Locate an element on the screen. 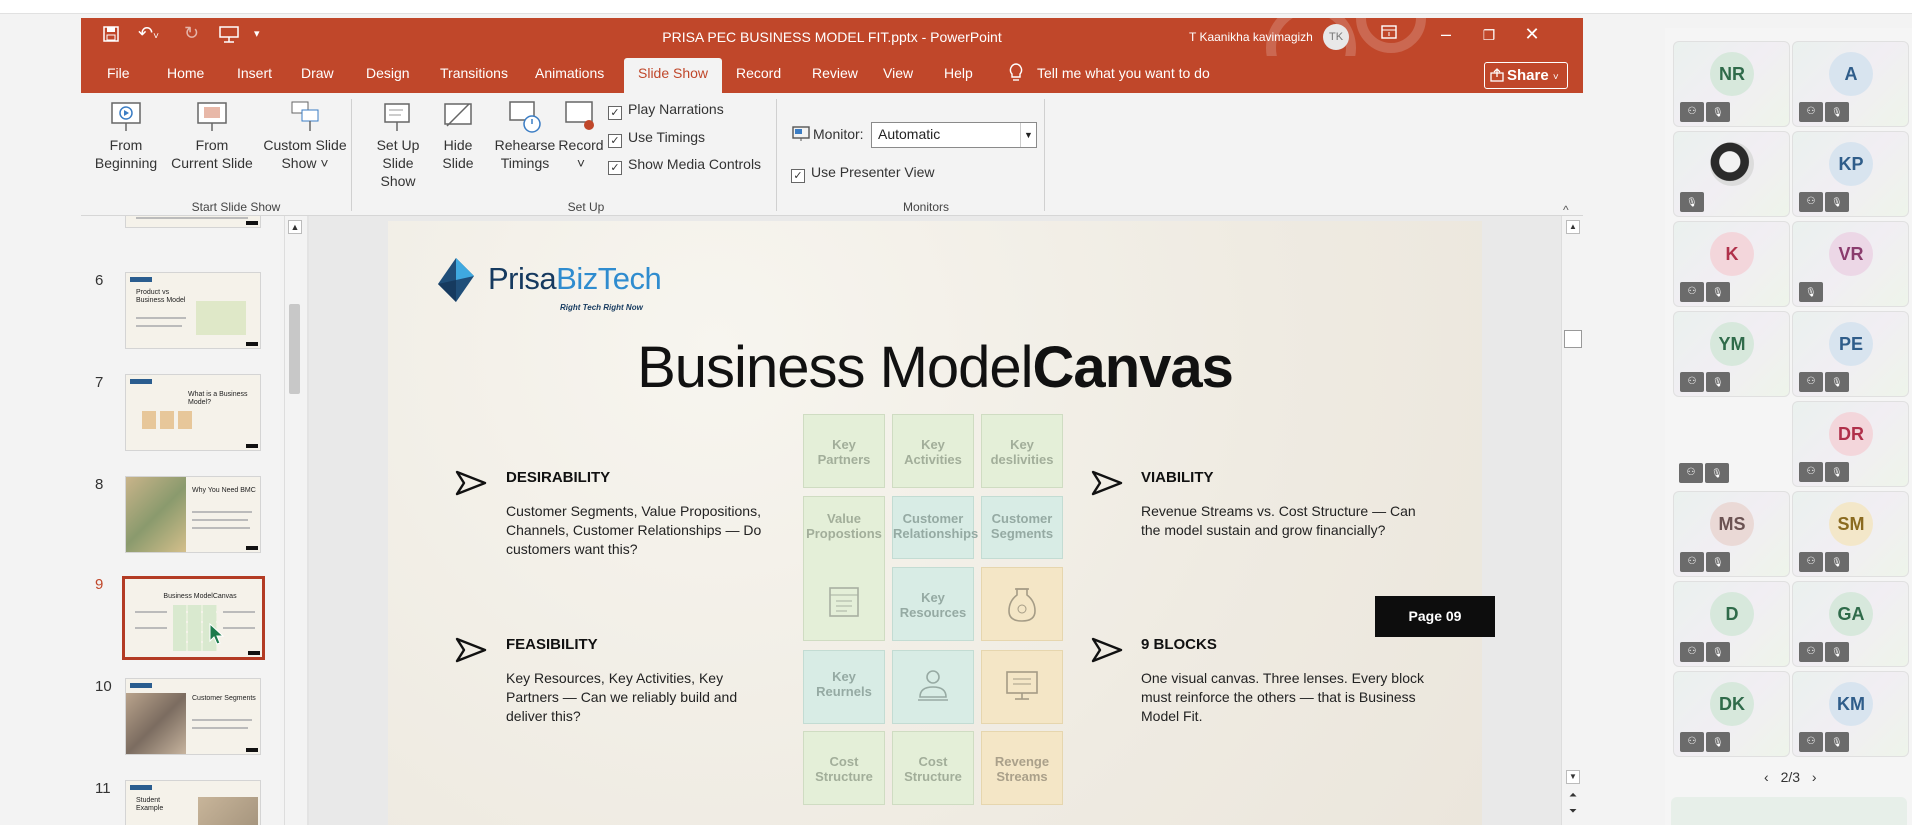 The image size is (1912, 825). slide-thumbnail-10: Customer Segments is located at coordinates (193, 716).